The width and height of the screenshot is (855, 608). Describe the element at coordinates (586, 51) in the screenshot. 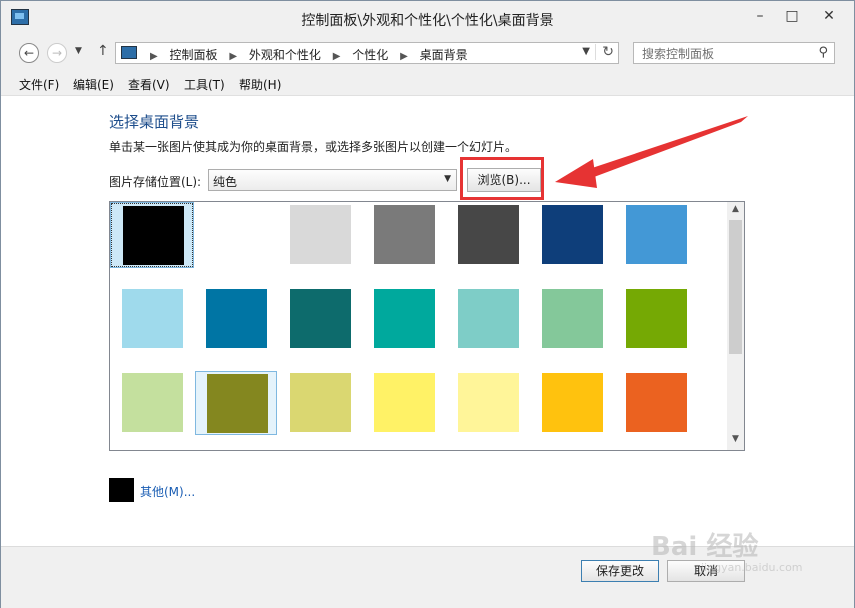

I see `address-dropdown-chevron-icon: ▼` at that location.